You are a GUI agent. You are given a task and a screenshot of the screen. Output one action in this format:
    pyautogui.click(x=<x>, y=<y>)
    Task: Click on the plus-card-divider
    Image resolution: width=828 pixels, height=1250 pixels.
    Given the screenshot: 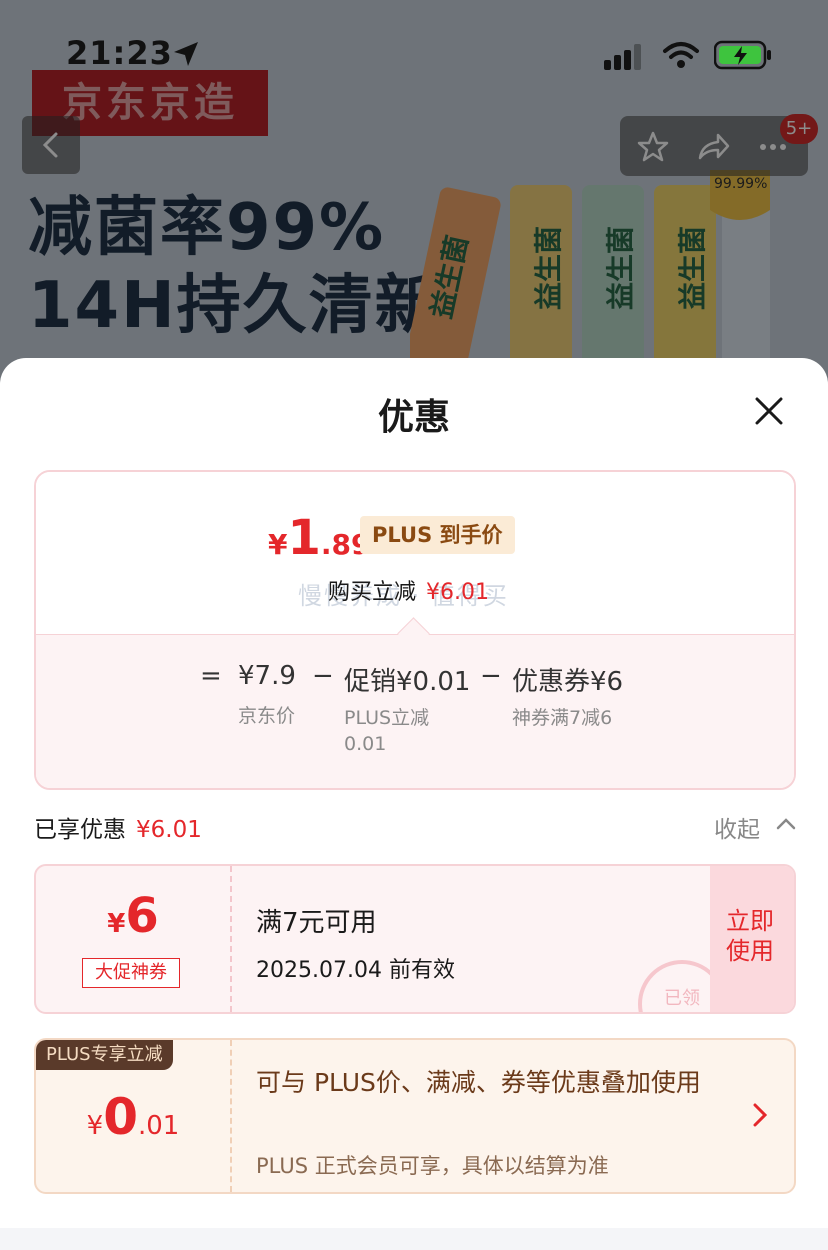 What is the action you would take?
    pyautogui.click(x=231, y=1116)
    